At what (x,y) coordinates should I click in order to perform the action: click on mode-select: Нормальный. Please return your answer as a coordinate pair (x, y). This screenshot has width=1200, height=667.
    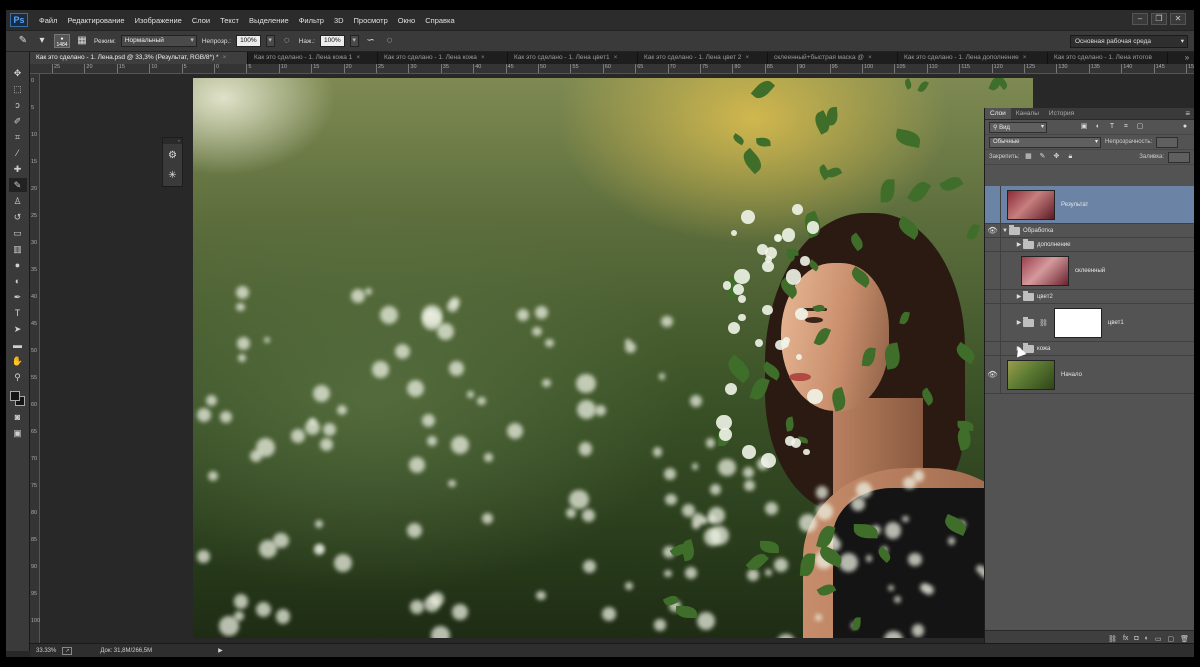
    Looking at the image, I should click on (158, 41).